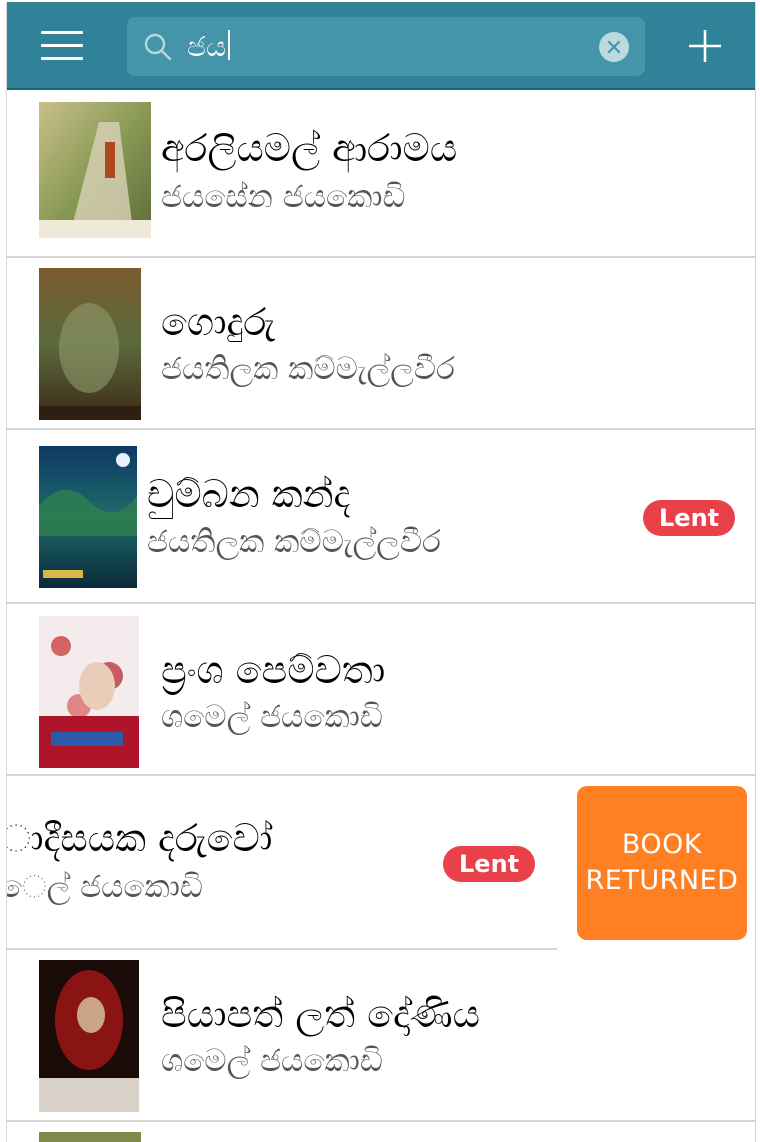  Describe the element at coordinates (158, 47) in the screenshot. I see `search-icon` at that location.